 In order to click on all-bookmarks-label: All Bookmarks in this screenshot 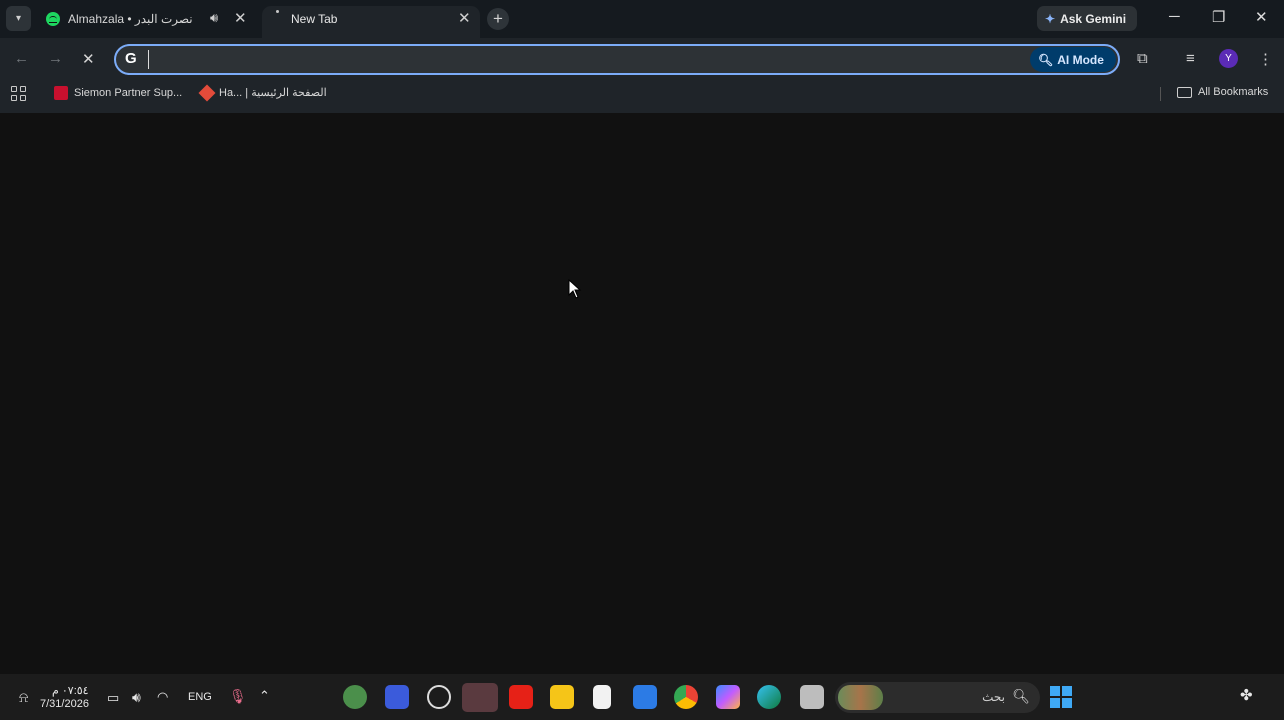, I will do `click(1233, 92)`.